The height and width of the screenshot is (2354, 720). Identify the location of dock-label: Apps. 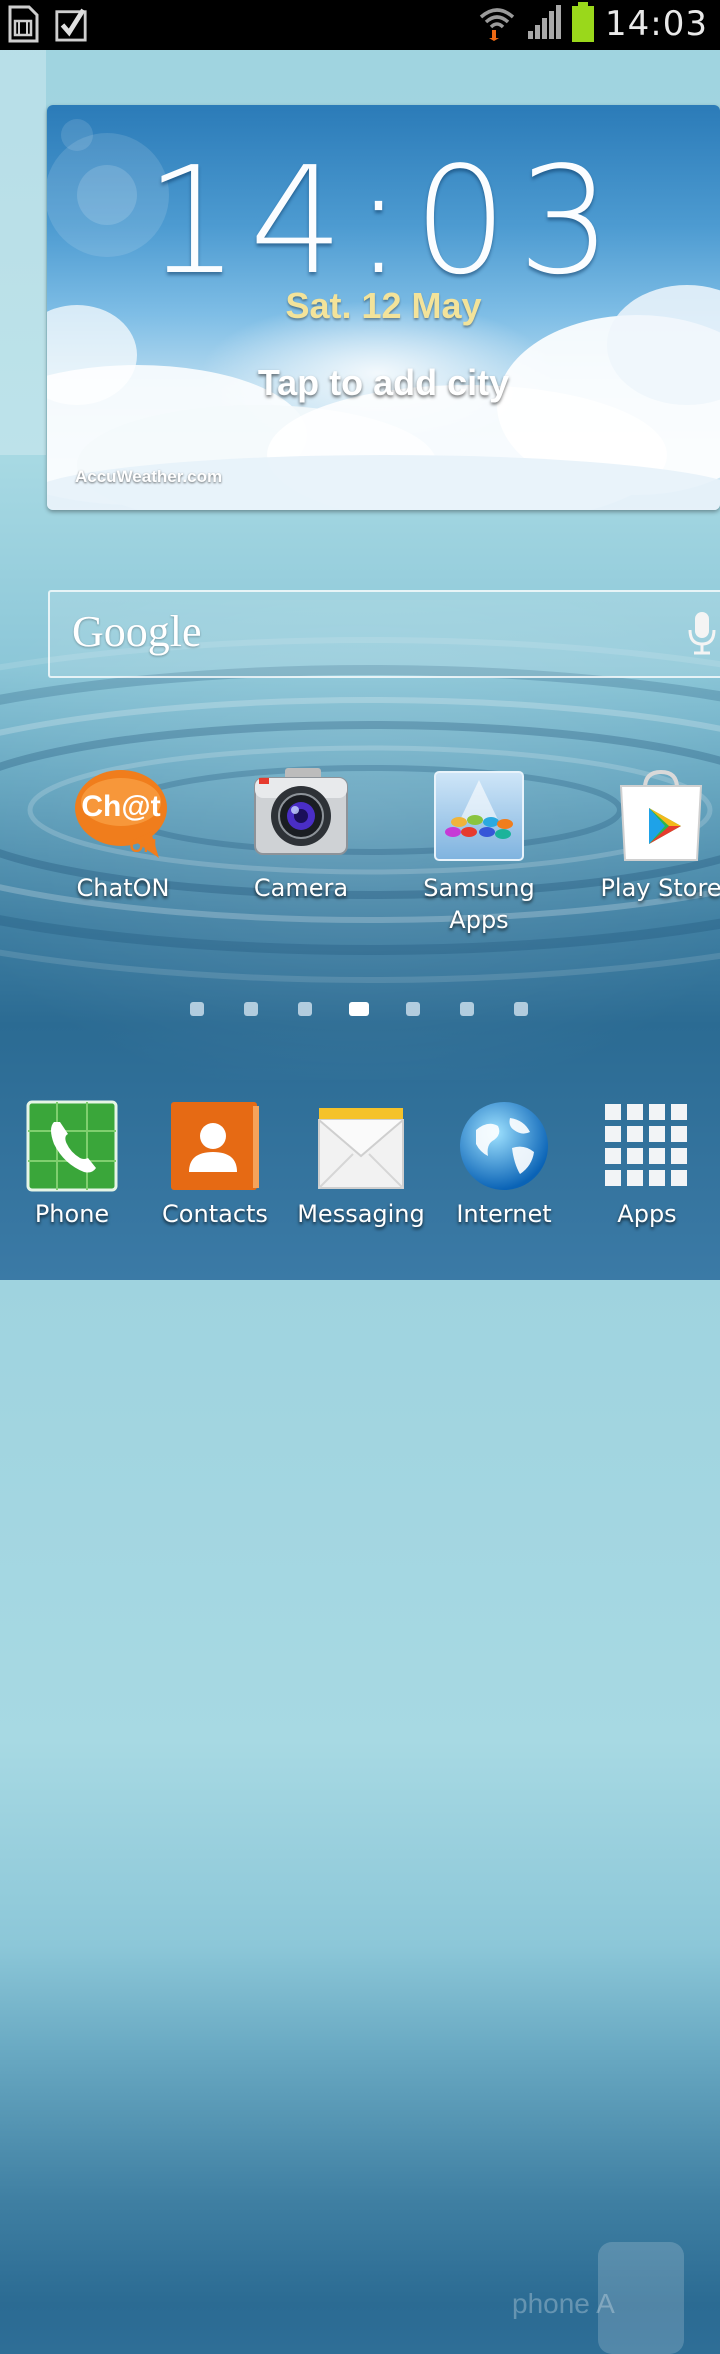
(647, 1214).